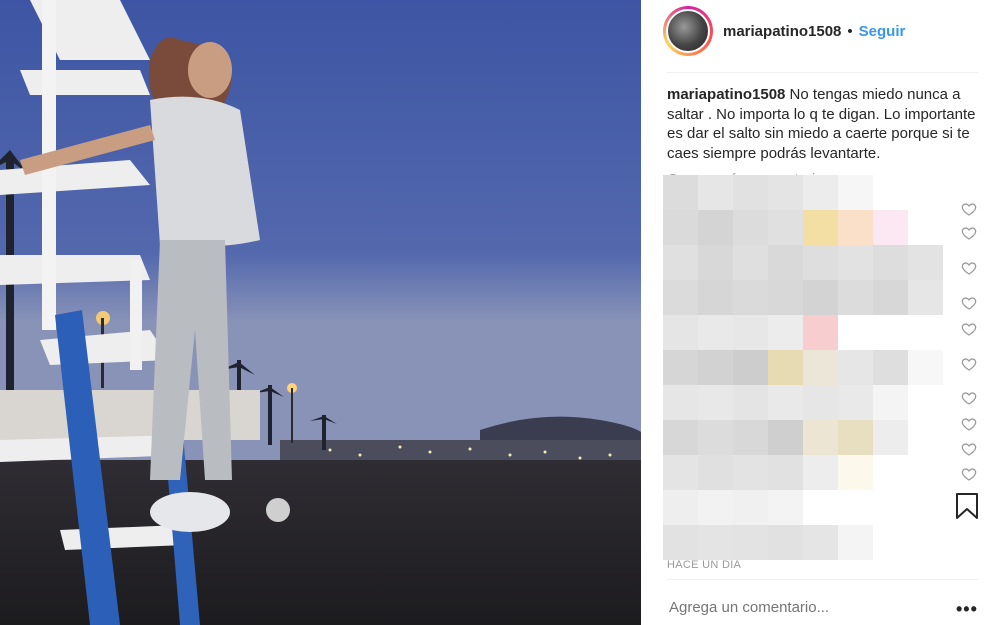 This screenshot has height=625, width=1000. What do you see at coordinates (782, 31) in the screenshot?
I see `header-username: mariapatino1508` at bounding box center [782, 31].